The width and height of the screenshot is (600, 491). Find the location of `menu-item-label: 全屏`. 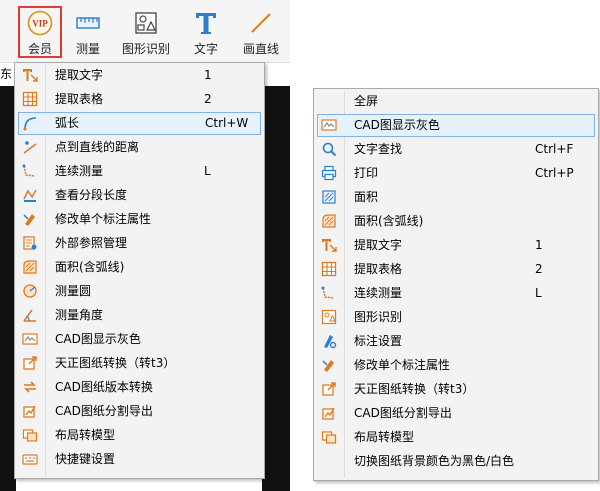

menu-item-label: 全屏 is located at coordinates (366, 101).